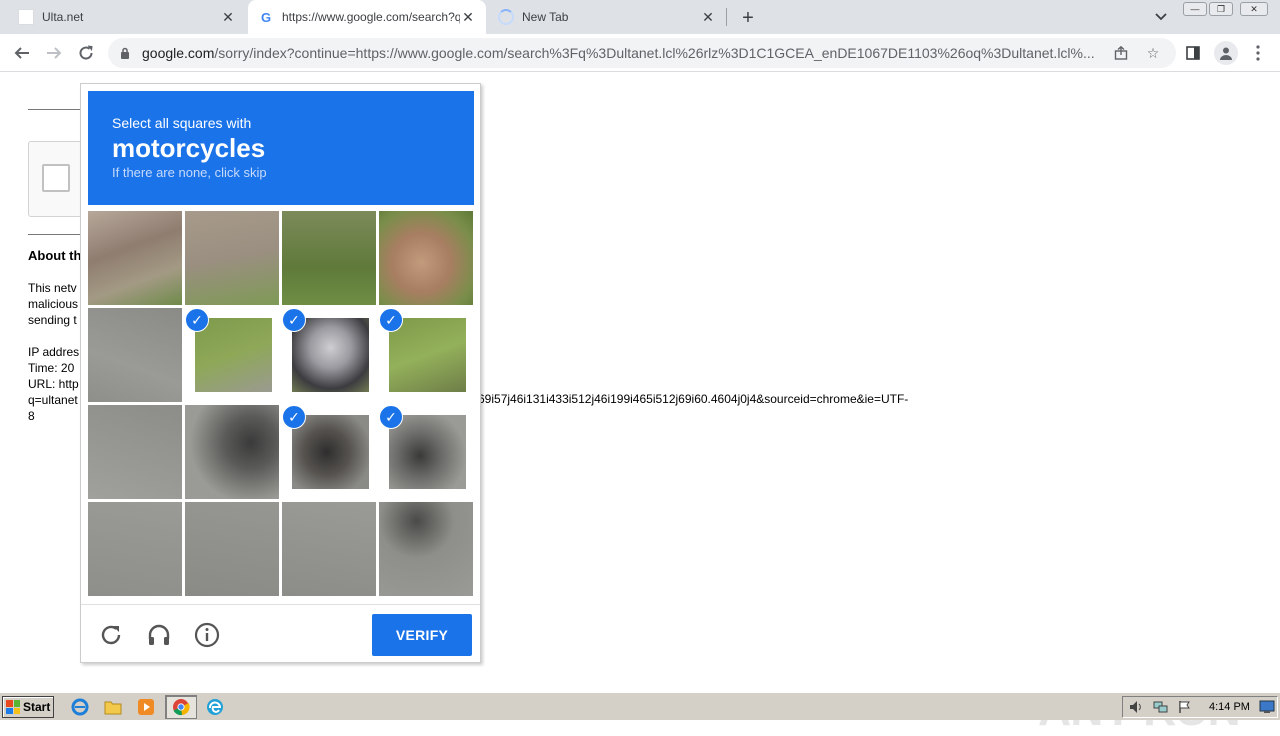 The height and width of the screenshot is (736, 1280). What do you see at coordinates (37, 707) in the screenshot?
I see `start-label: Start` at bounding box center [37, 707].